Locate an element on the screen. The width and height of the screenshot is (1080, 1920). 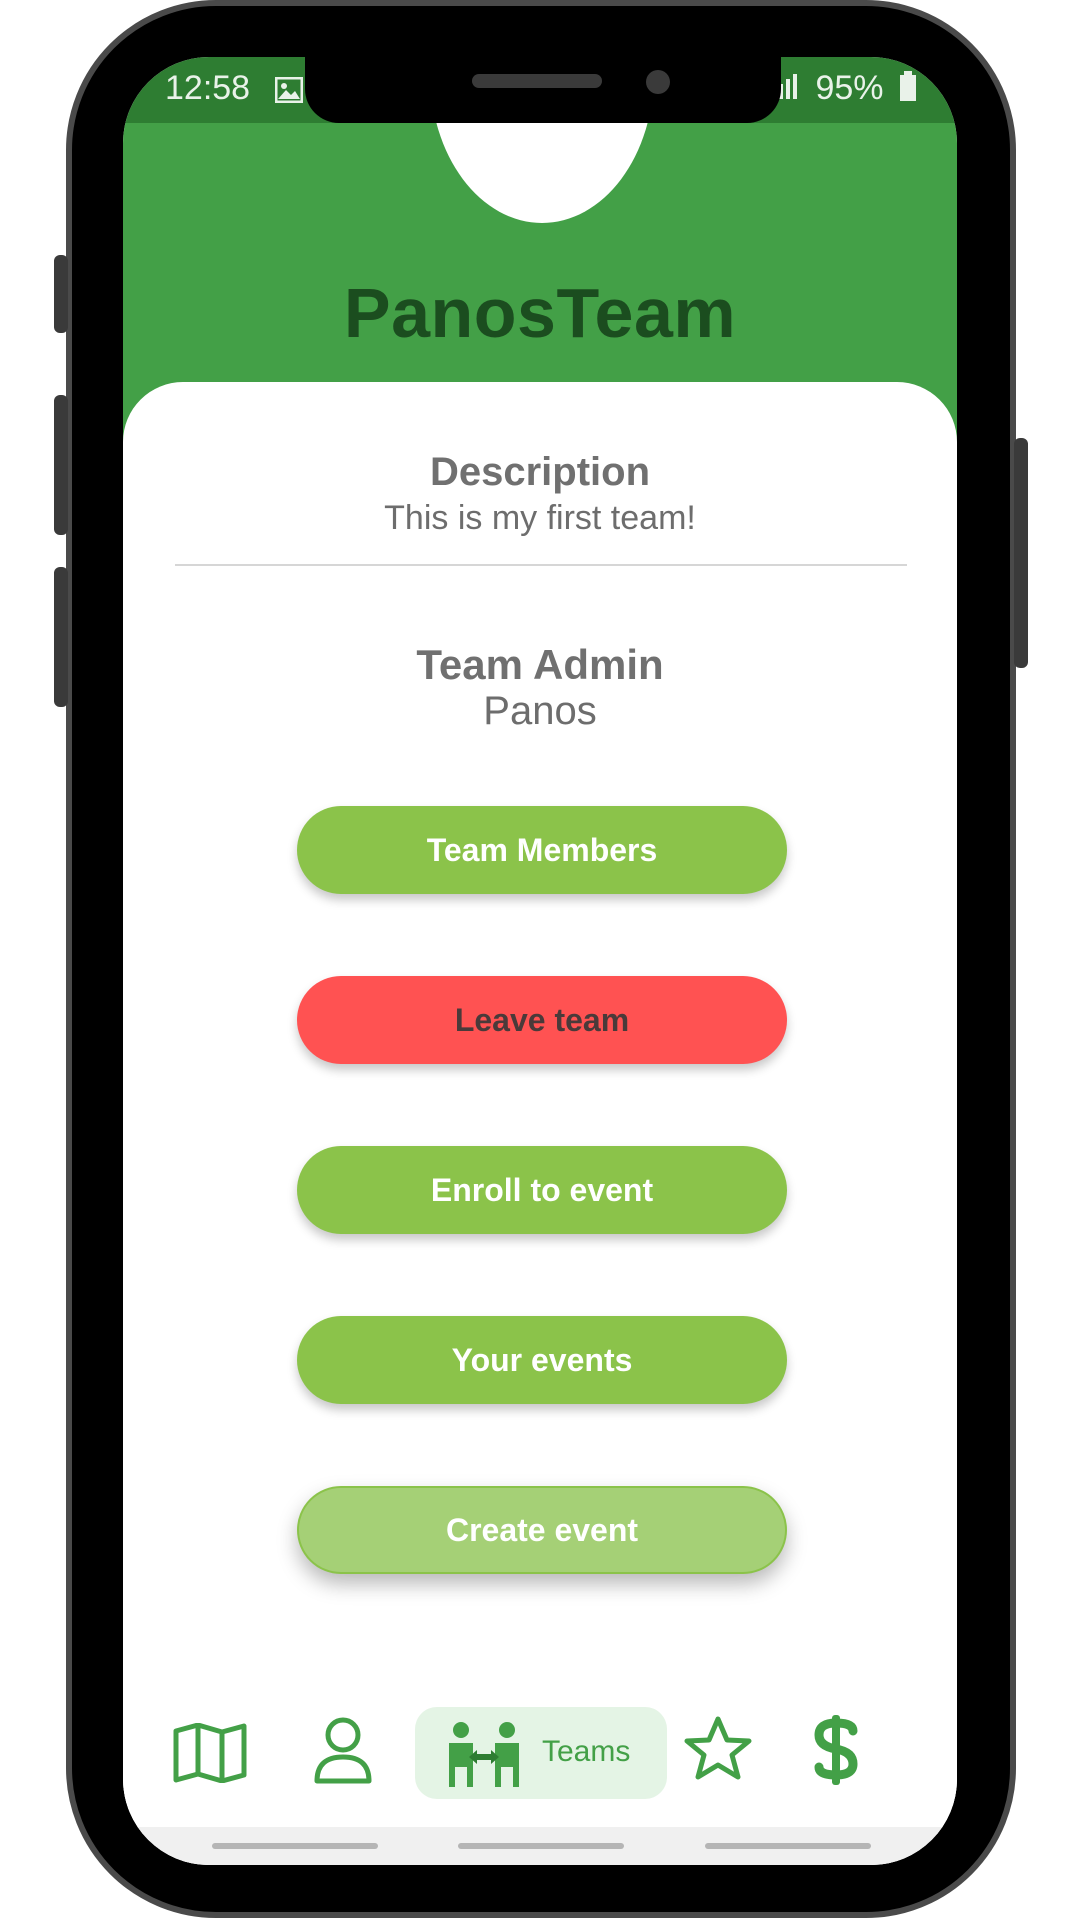
gesture-handle-left is located at coordinates (295, 1846).